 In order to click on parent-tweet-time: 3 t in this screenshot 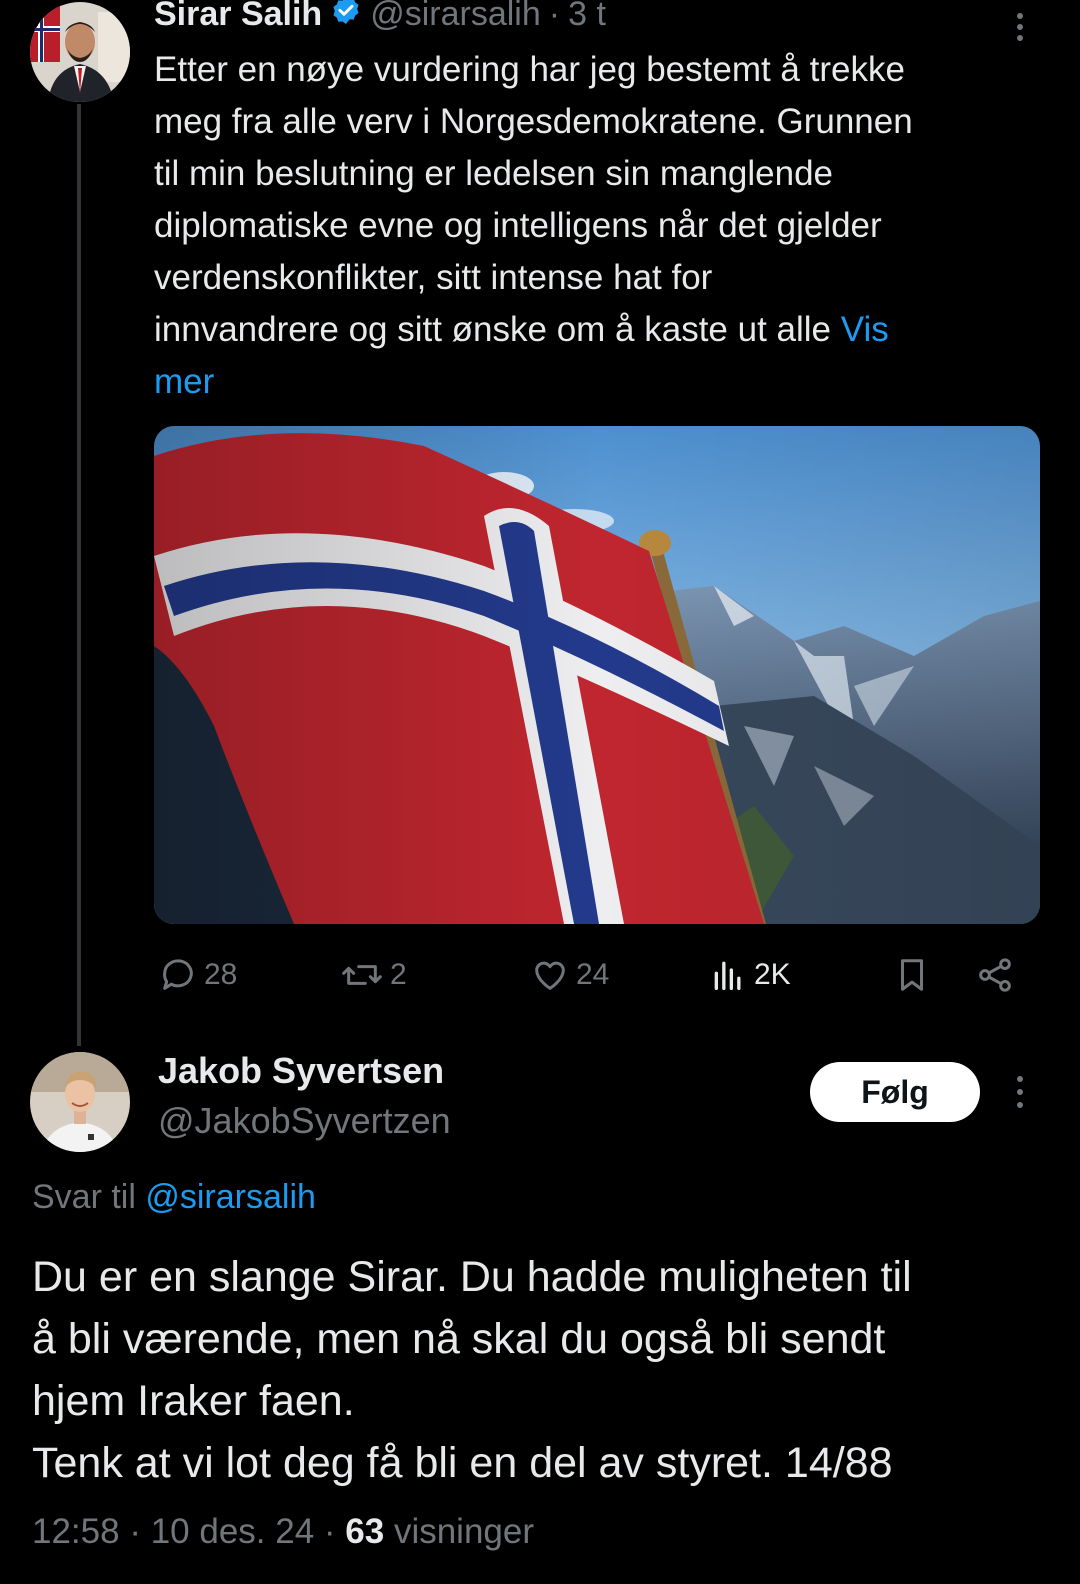, I will do `click(587, 17)`.